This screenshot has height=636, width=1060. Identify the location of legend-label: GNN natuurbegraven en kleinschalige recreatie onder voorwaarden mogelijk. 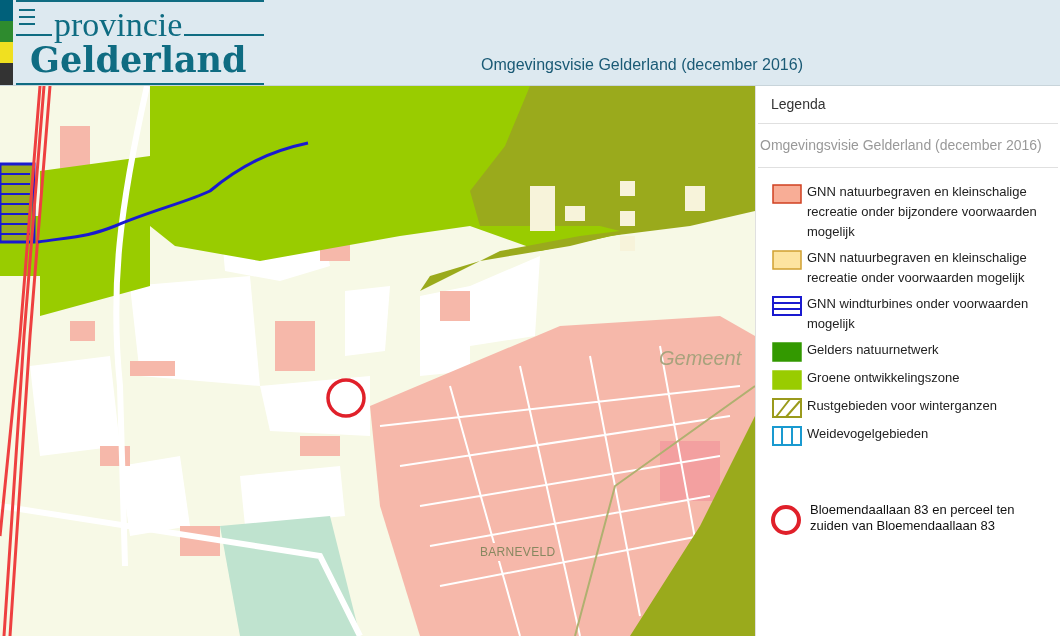
(917, 268).